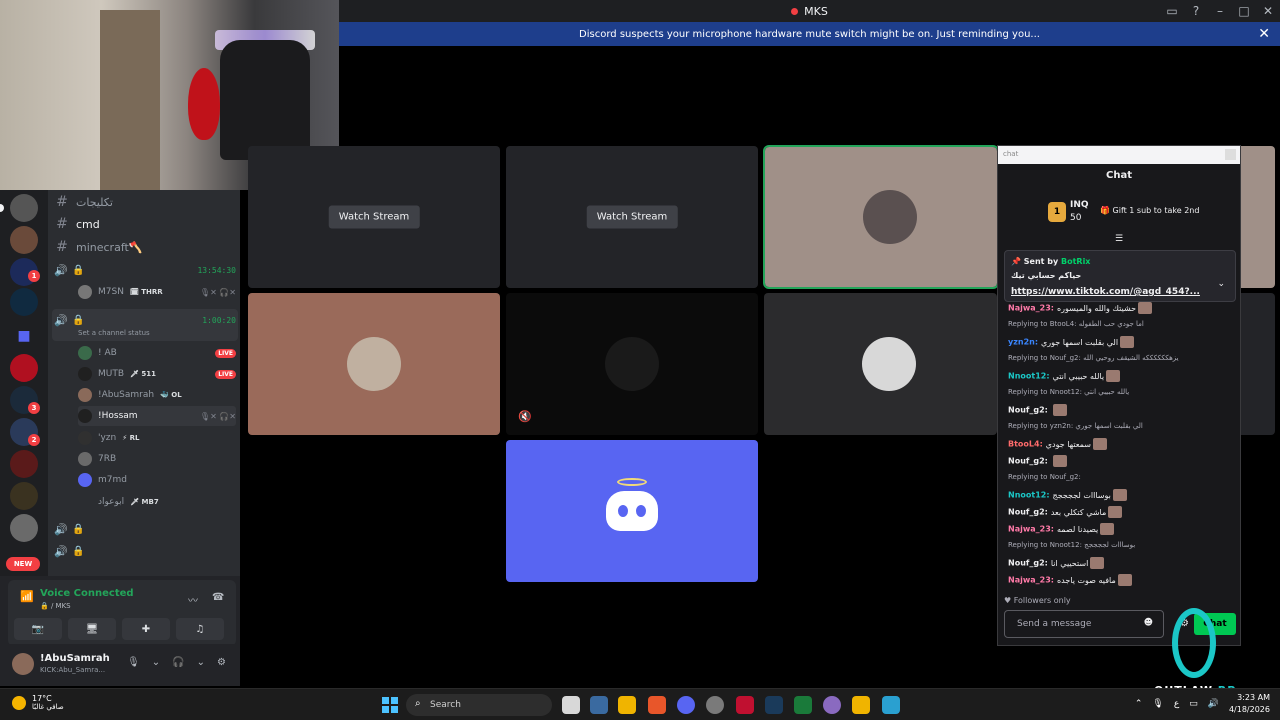  What do you see at coordinates (157, 480) in the screenshot?
I see `voice-member: m7md` at bounding box center [157, 480].